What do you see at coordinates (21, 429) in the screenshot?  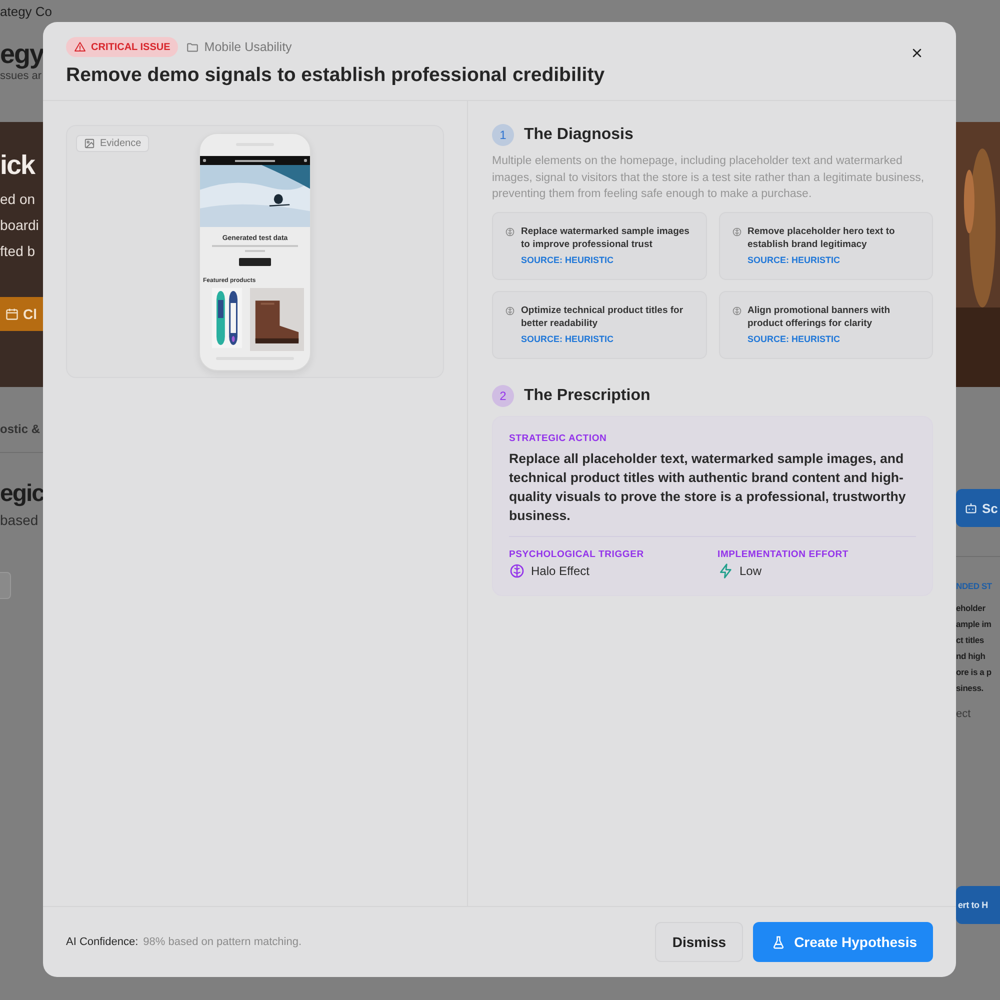 I see `tab: ostic &` at bounding box center [21, 429].